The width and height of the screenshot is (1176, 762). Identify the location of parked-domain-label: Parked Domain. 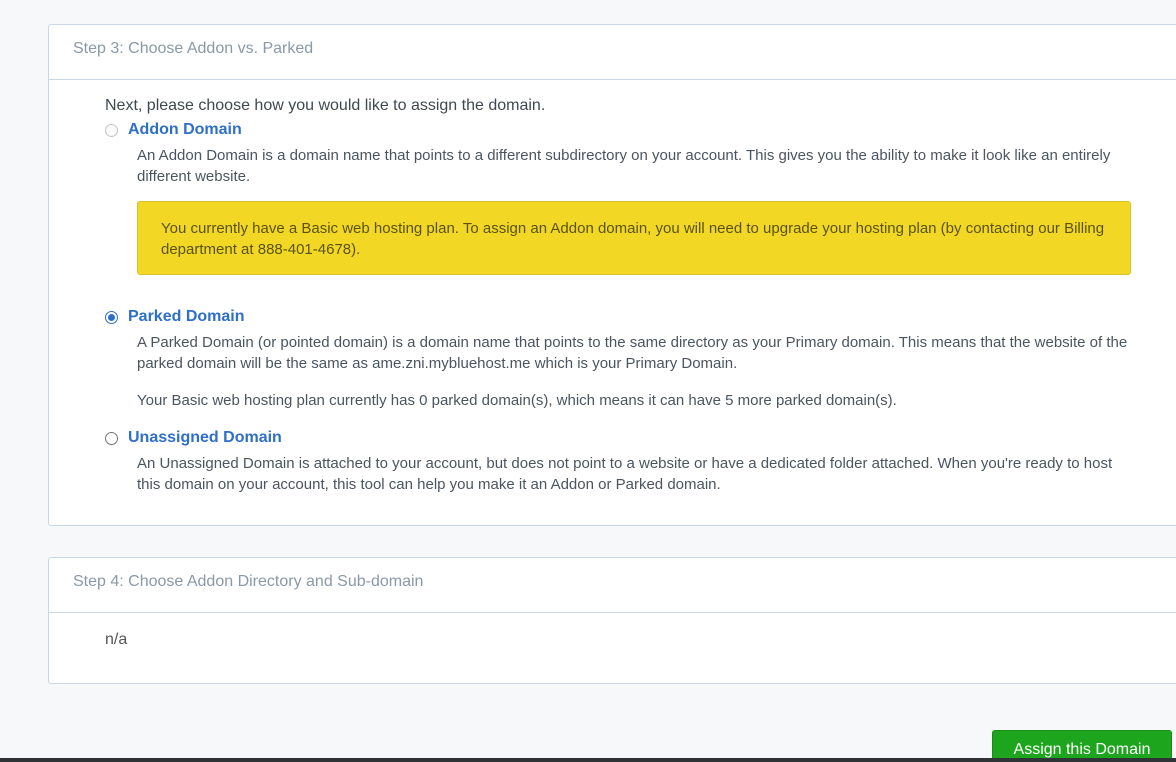
(186, 317).